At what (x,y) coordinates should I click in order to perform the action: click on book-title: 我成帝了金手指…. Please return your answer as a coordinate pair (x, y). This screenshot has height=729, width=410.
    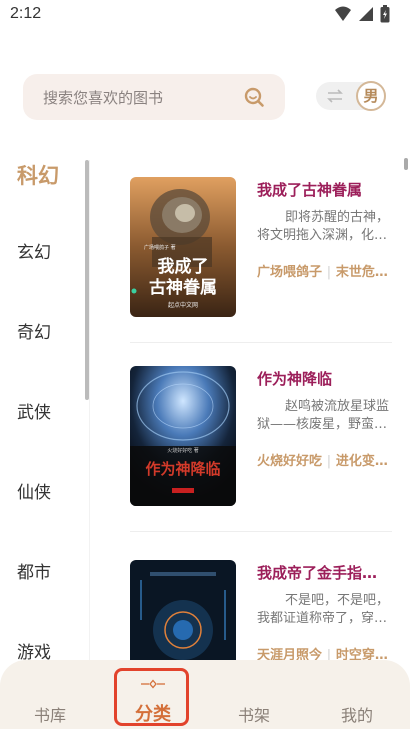
    Looking at the image, I should click on (327, 572).